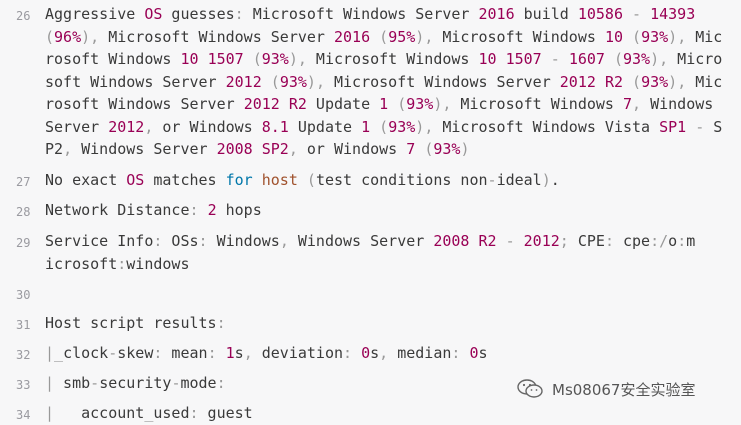 The image size is (741, 425). What do you see at coordinates (530, 388) in the screenshot?
I see `wechat-icon` at bounding box center [530, 388].